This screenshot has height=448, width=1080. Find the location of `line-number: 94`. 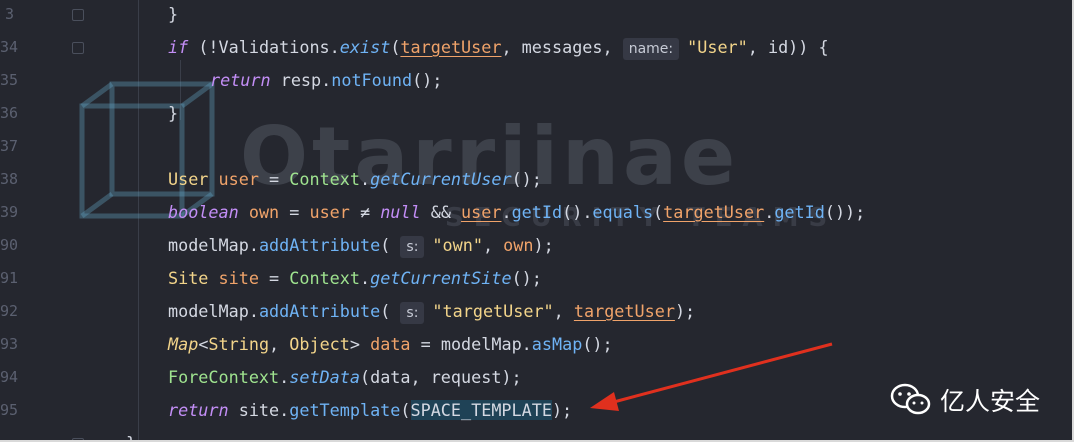

line-number: 94 is located at coordinates (9, 377).